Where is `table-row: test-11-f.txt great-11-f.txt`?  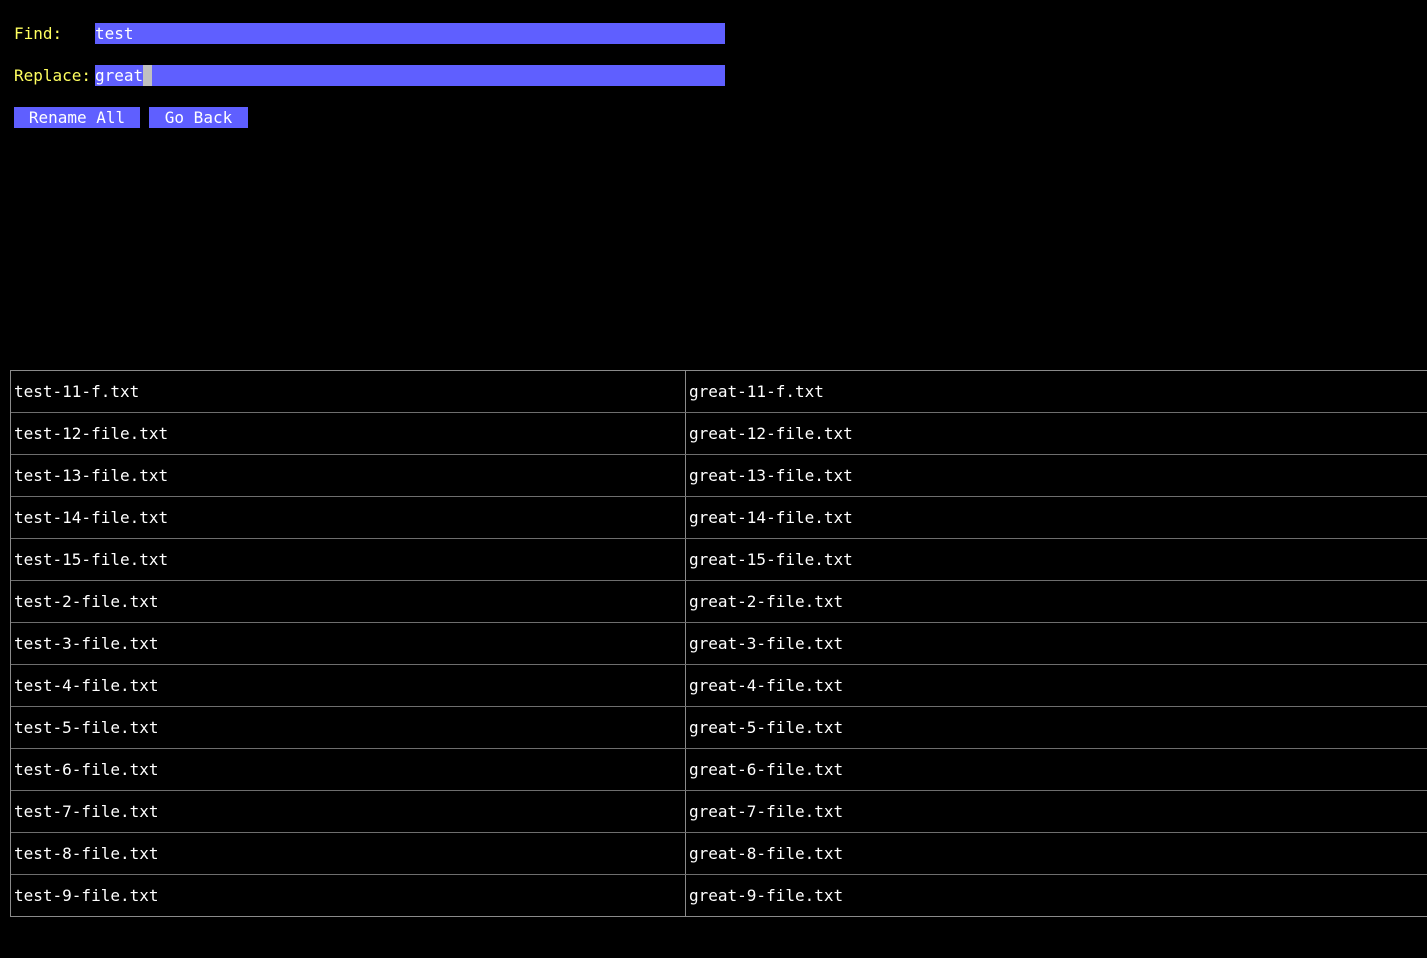
table-row: test-11-f.txt great-11-f.txt is located at coordinates (719, 392).